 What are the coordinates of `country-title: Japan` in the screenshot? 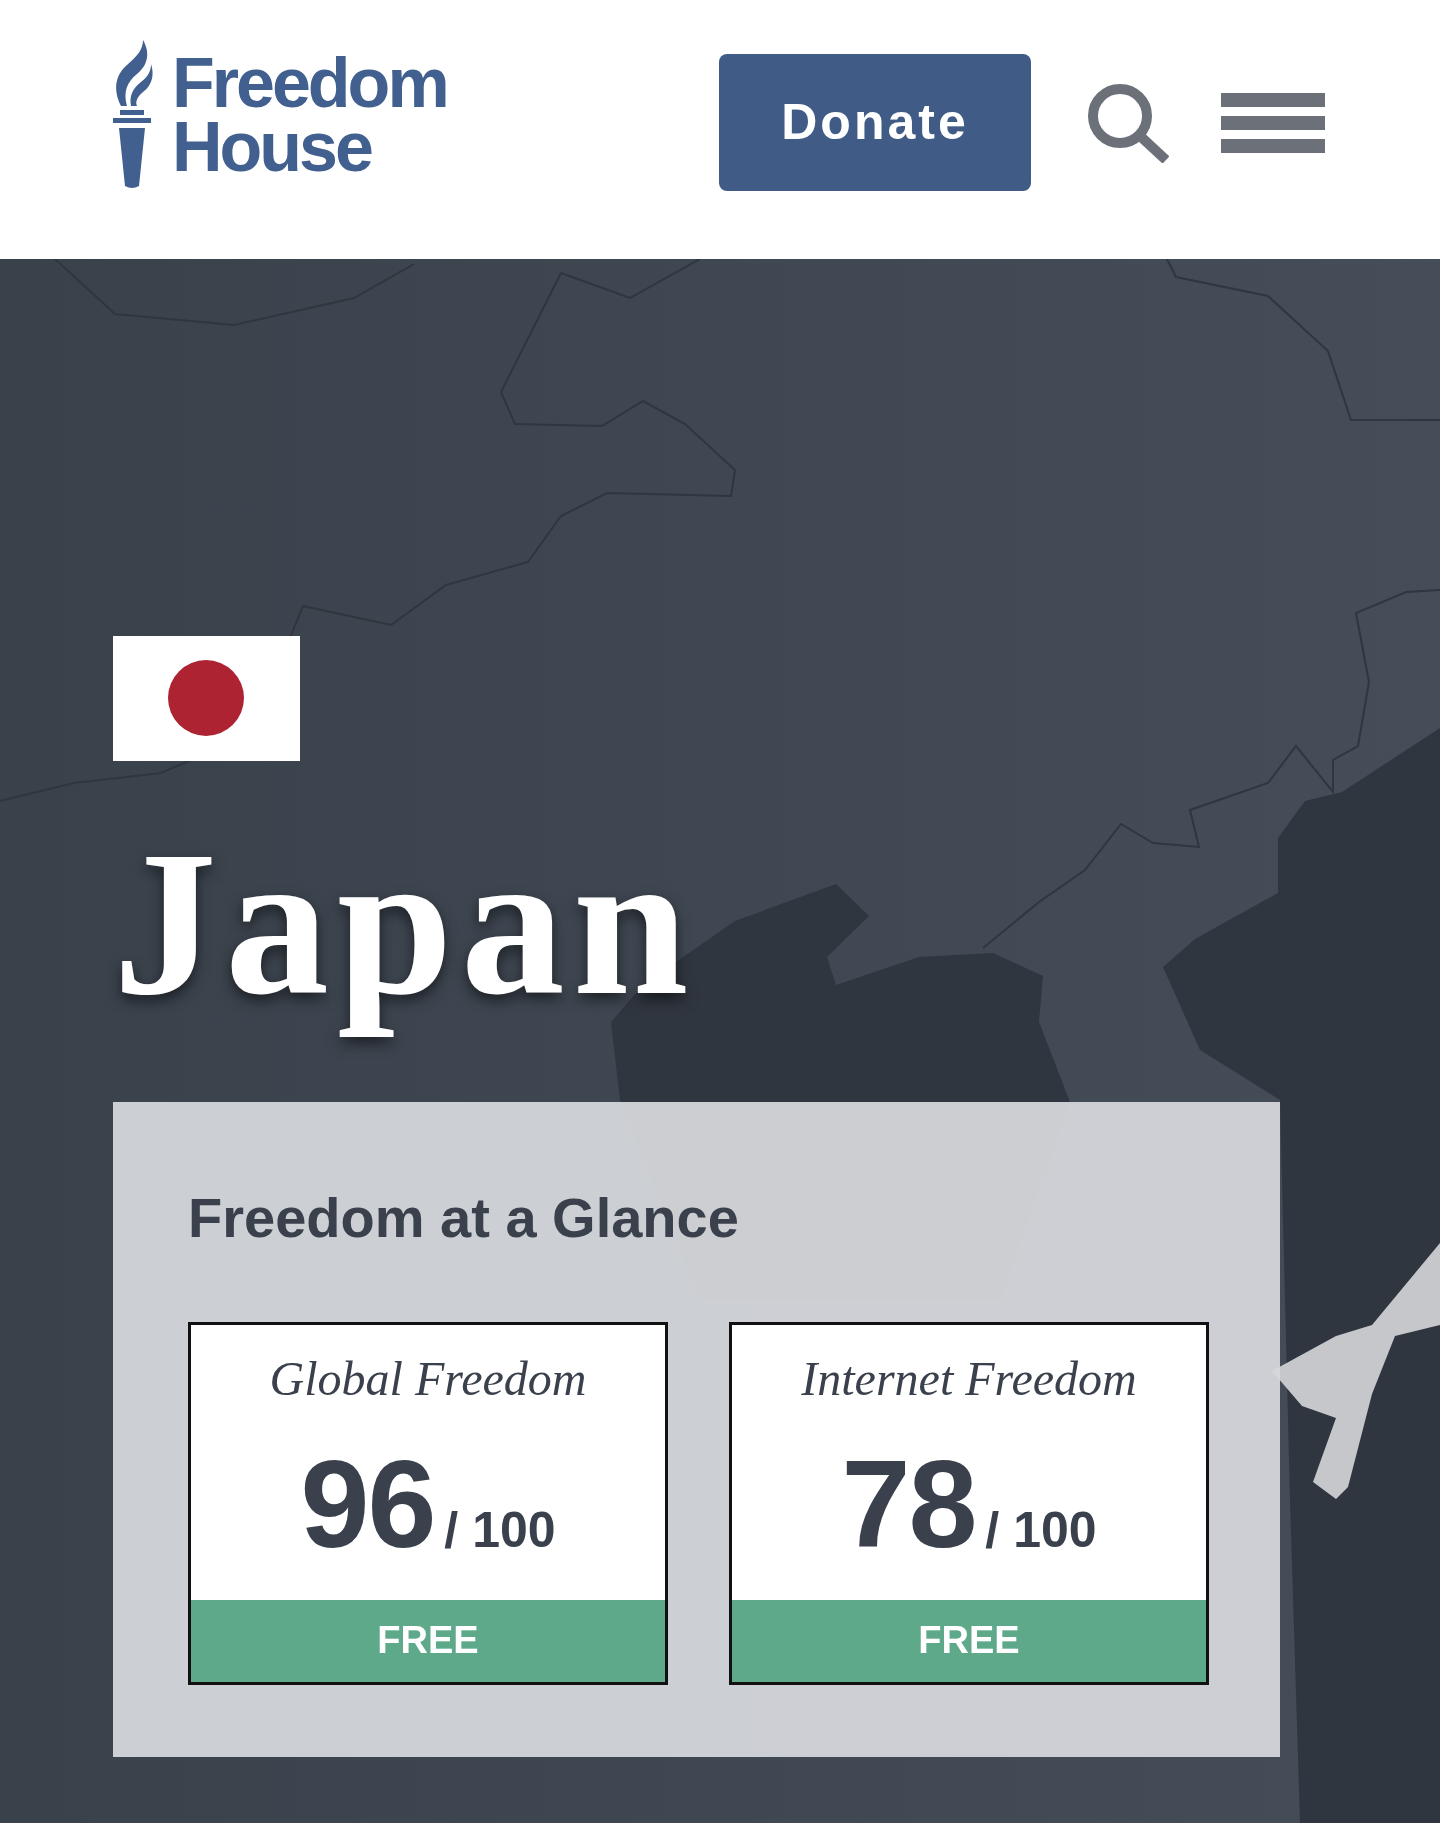 It's located at (405, 923).